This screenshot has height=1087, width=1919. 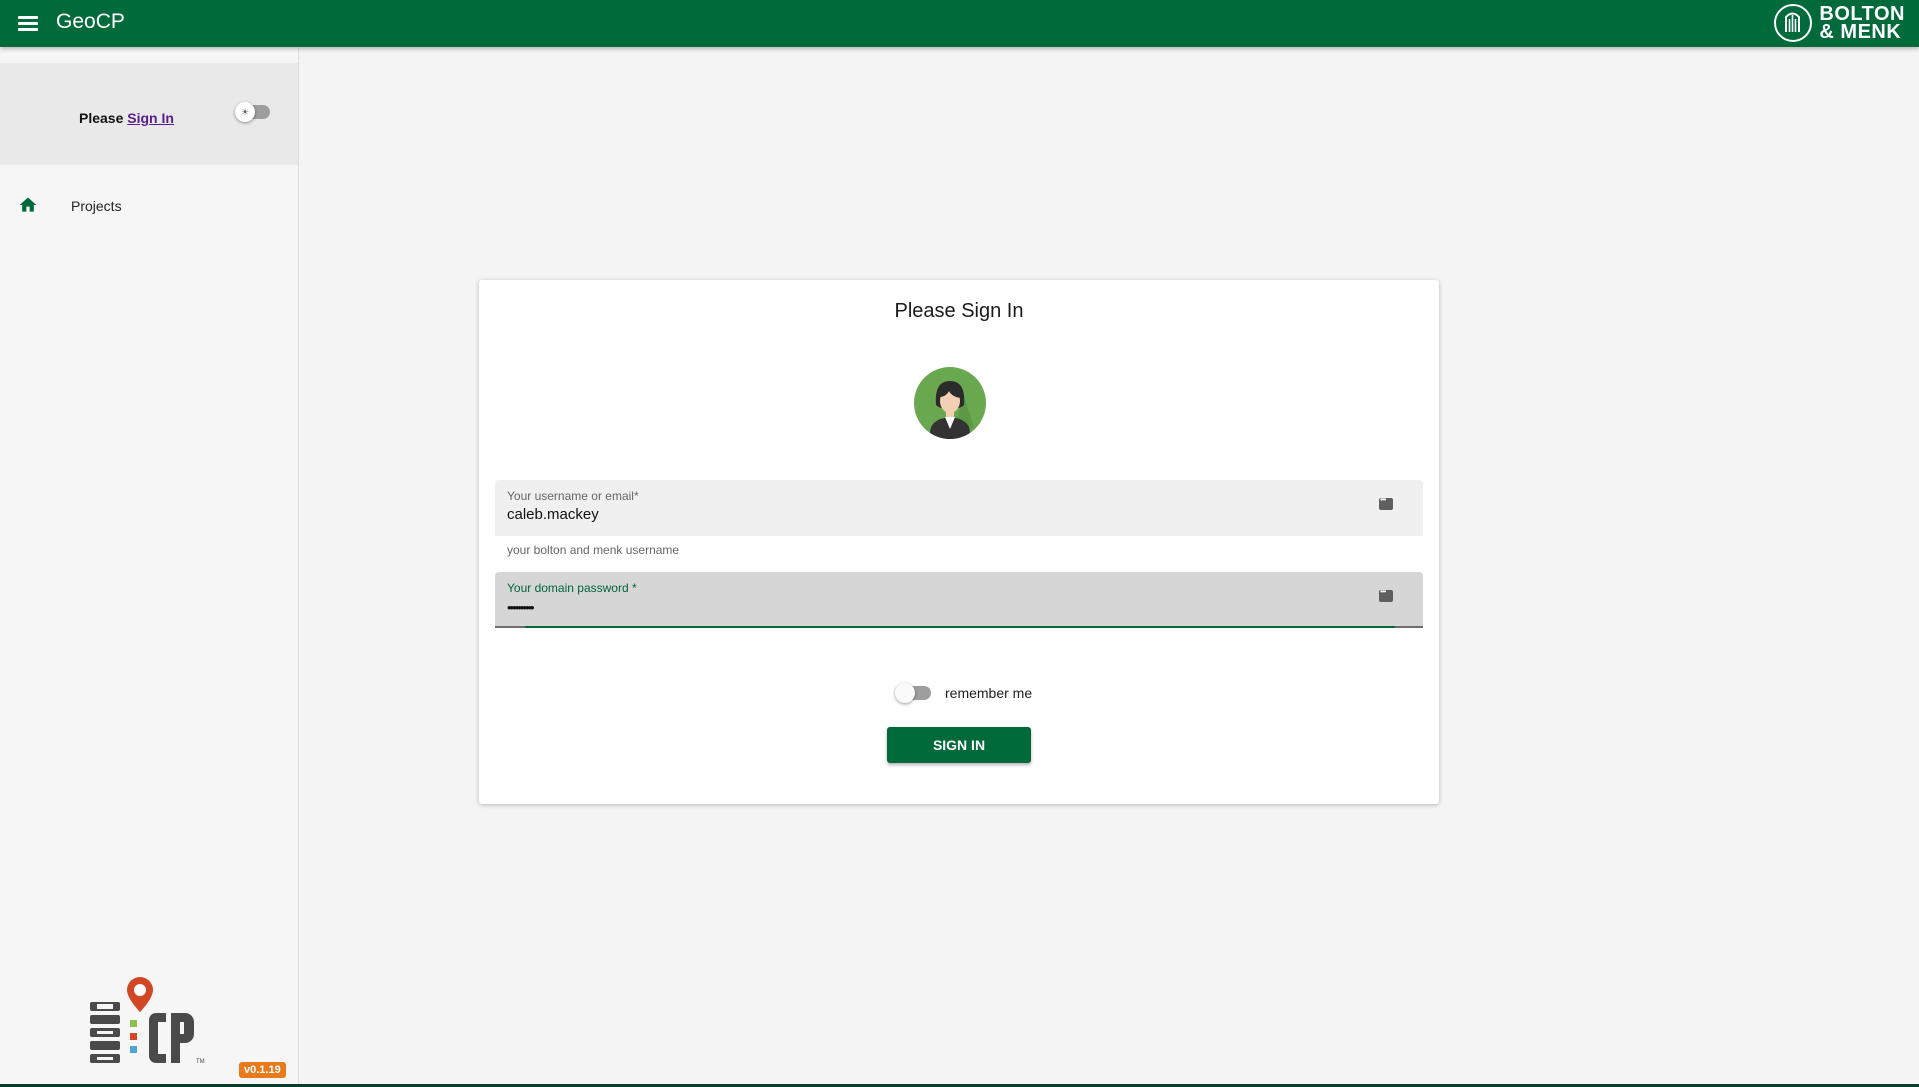 What do you see at coordinates (200, 1062) in the screenshot?
I see `svg-text: TM` at bounding box center [200, 1062].